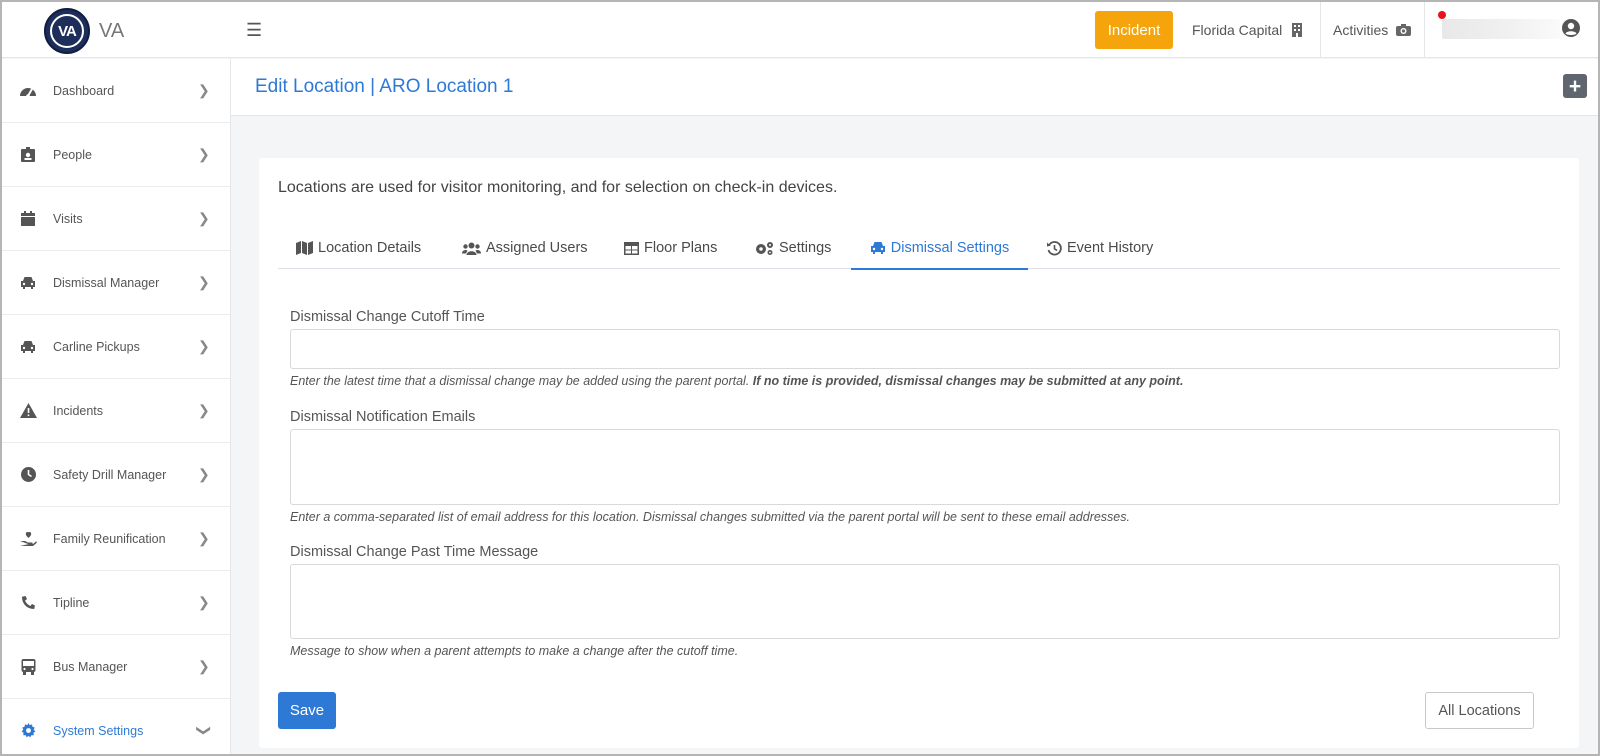 Image resolution: width=1600 pixels, height=756 pixels. What do you see at coordinates (384, 86) in the screenshot?
I see `page-title: Edit Location | ARO Location 1` at bounding box center [384, 86].